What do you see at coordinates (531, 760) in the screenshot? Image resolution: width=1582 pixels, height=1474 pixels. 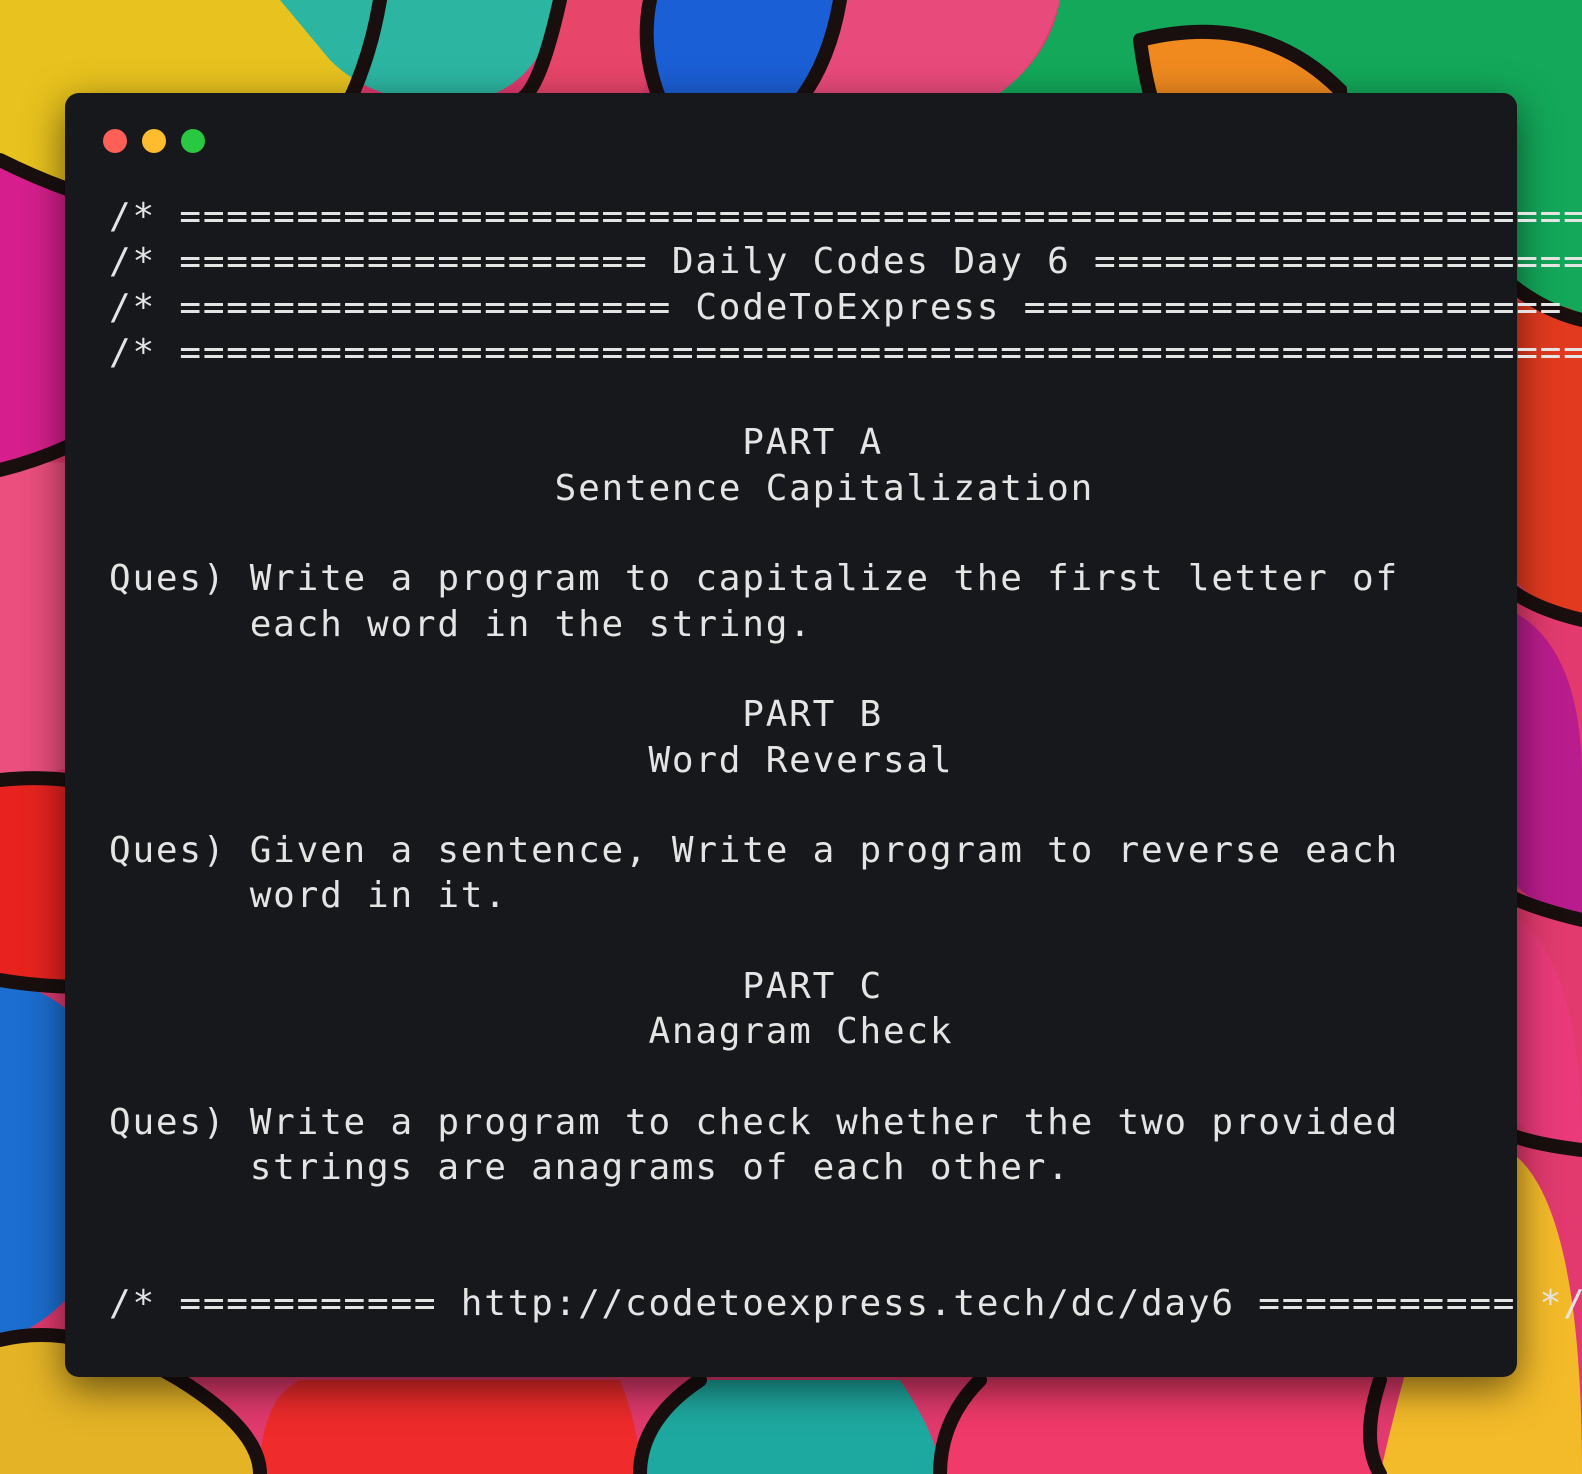 I see `part-b-title: Word Reversal` at bounding box center [531, 760].